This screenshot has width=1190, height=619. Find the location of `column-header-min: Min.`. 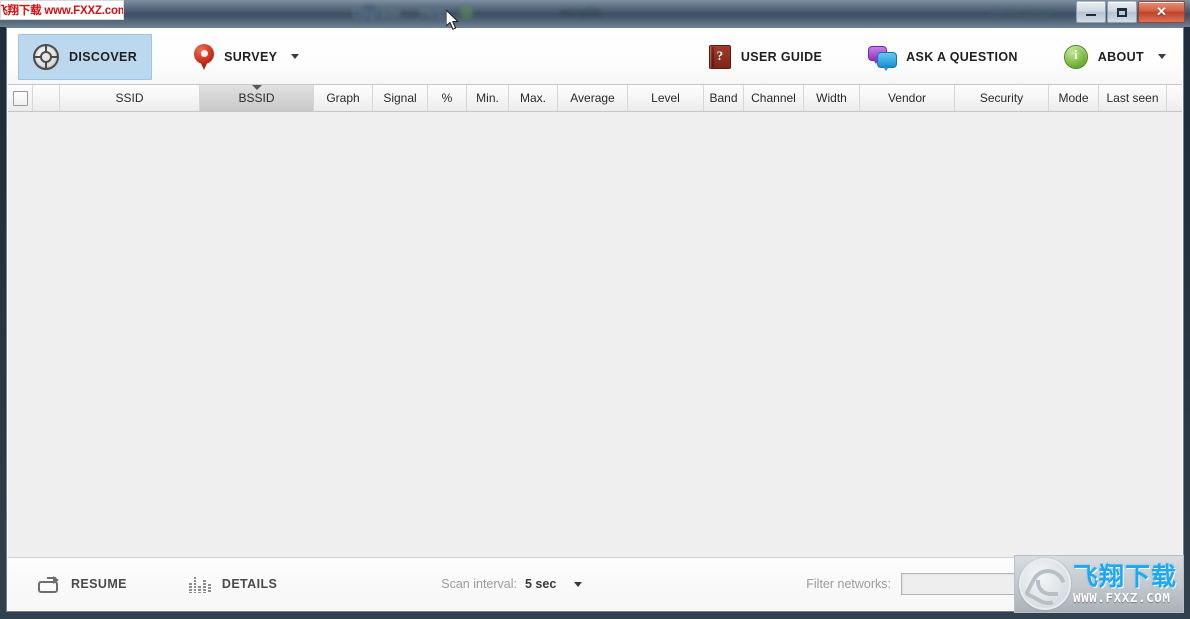

column-header-min: Min. is located at coordinates (488, 98).